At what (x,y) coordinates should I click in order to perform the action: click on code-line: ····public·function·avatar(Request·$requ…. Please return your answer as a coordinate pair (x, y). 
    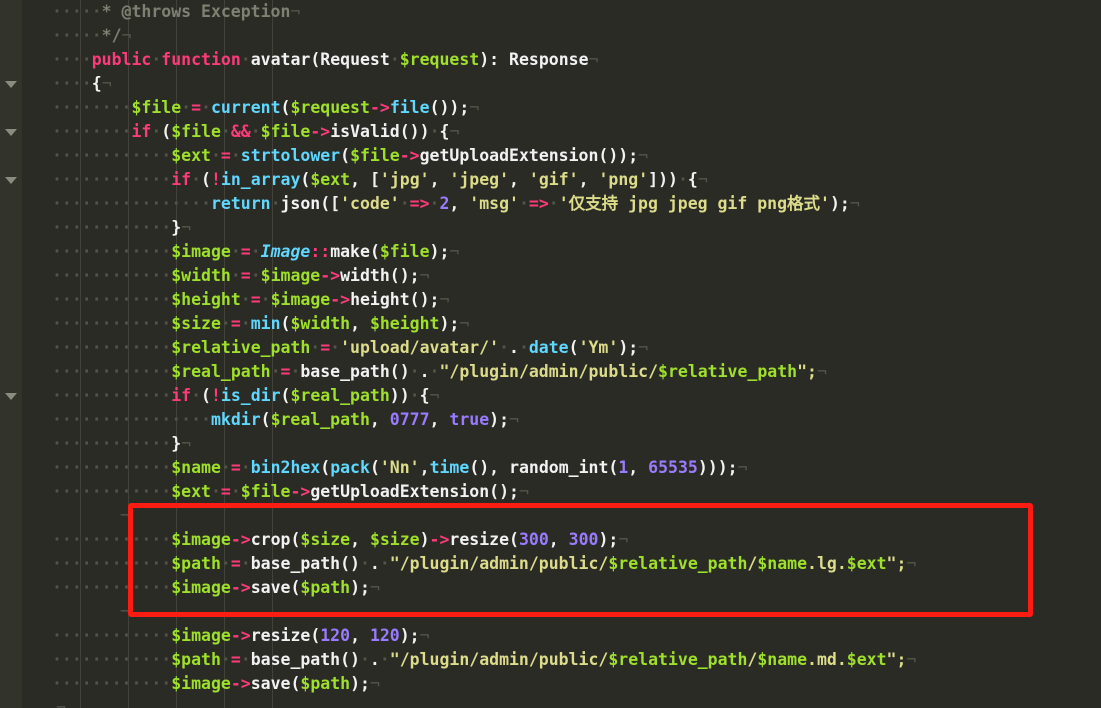
    Looking at the image, I should click on (576, 60).